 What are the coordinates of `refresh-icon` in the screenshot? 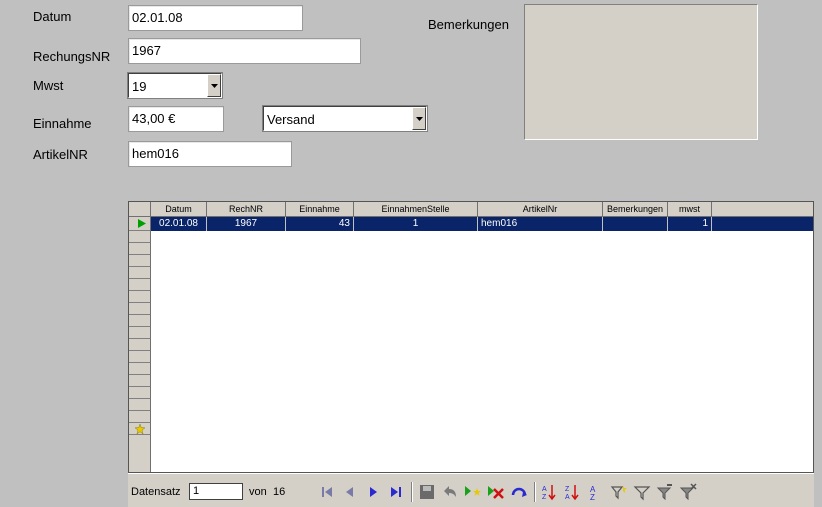 It's located at (519, 492).